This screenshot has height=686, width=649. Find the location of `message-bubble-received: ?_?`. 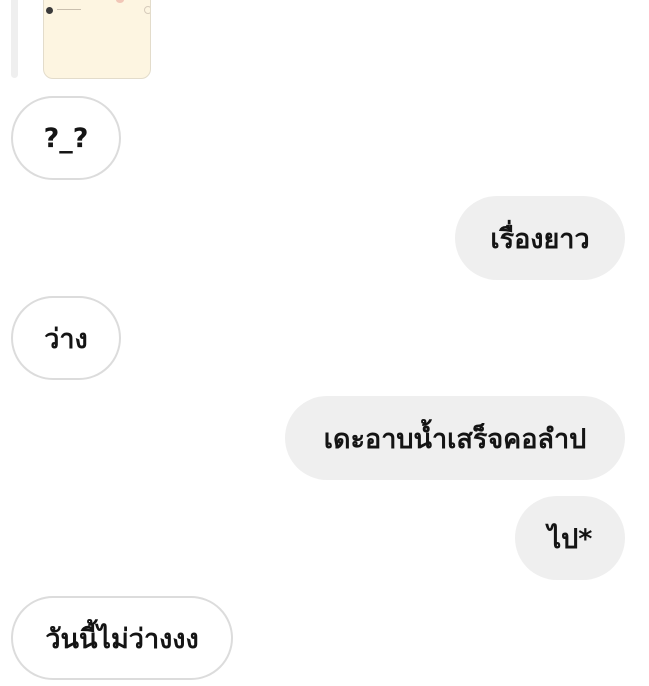

message-bubble-received: ?_? is located at coordinates (66, 138).